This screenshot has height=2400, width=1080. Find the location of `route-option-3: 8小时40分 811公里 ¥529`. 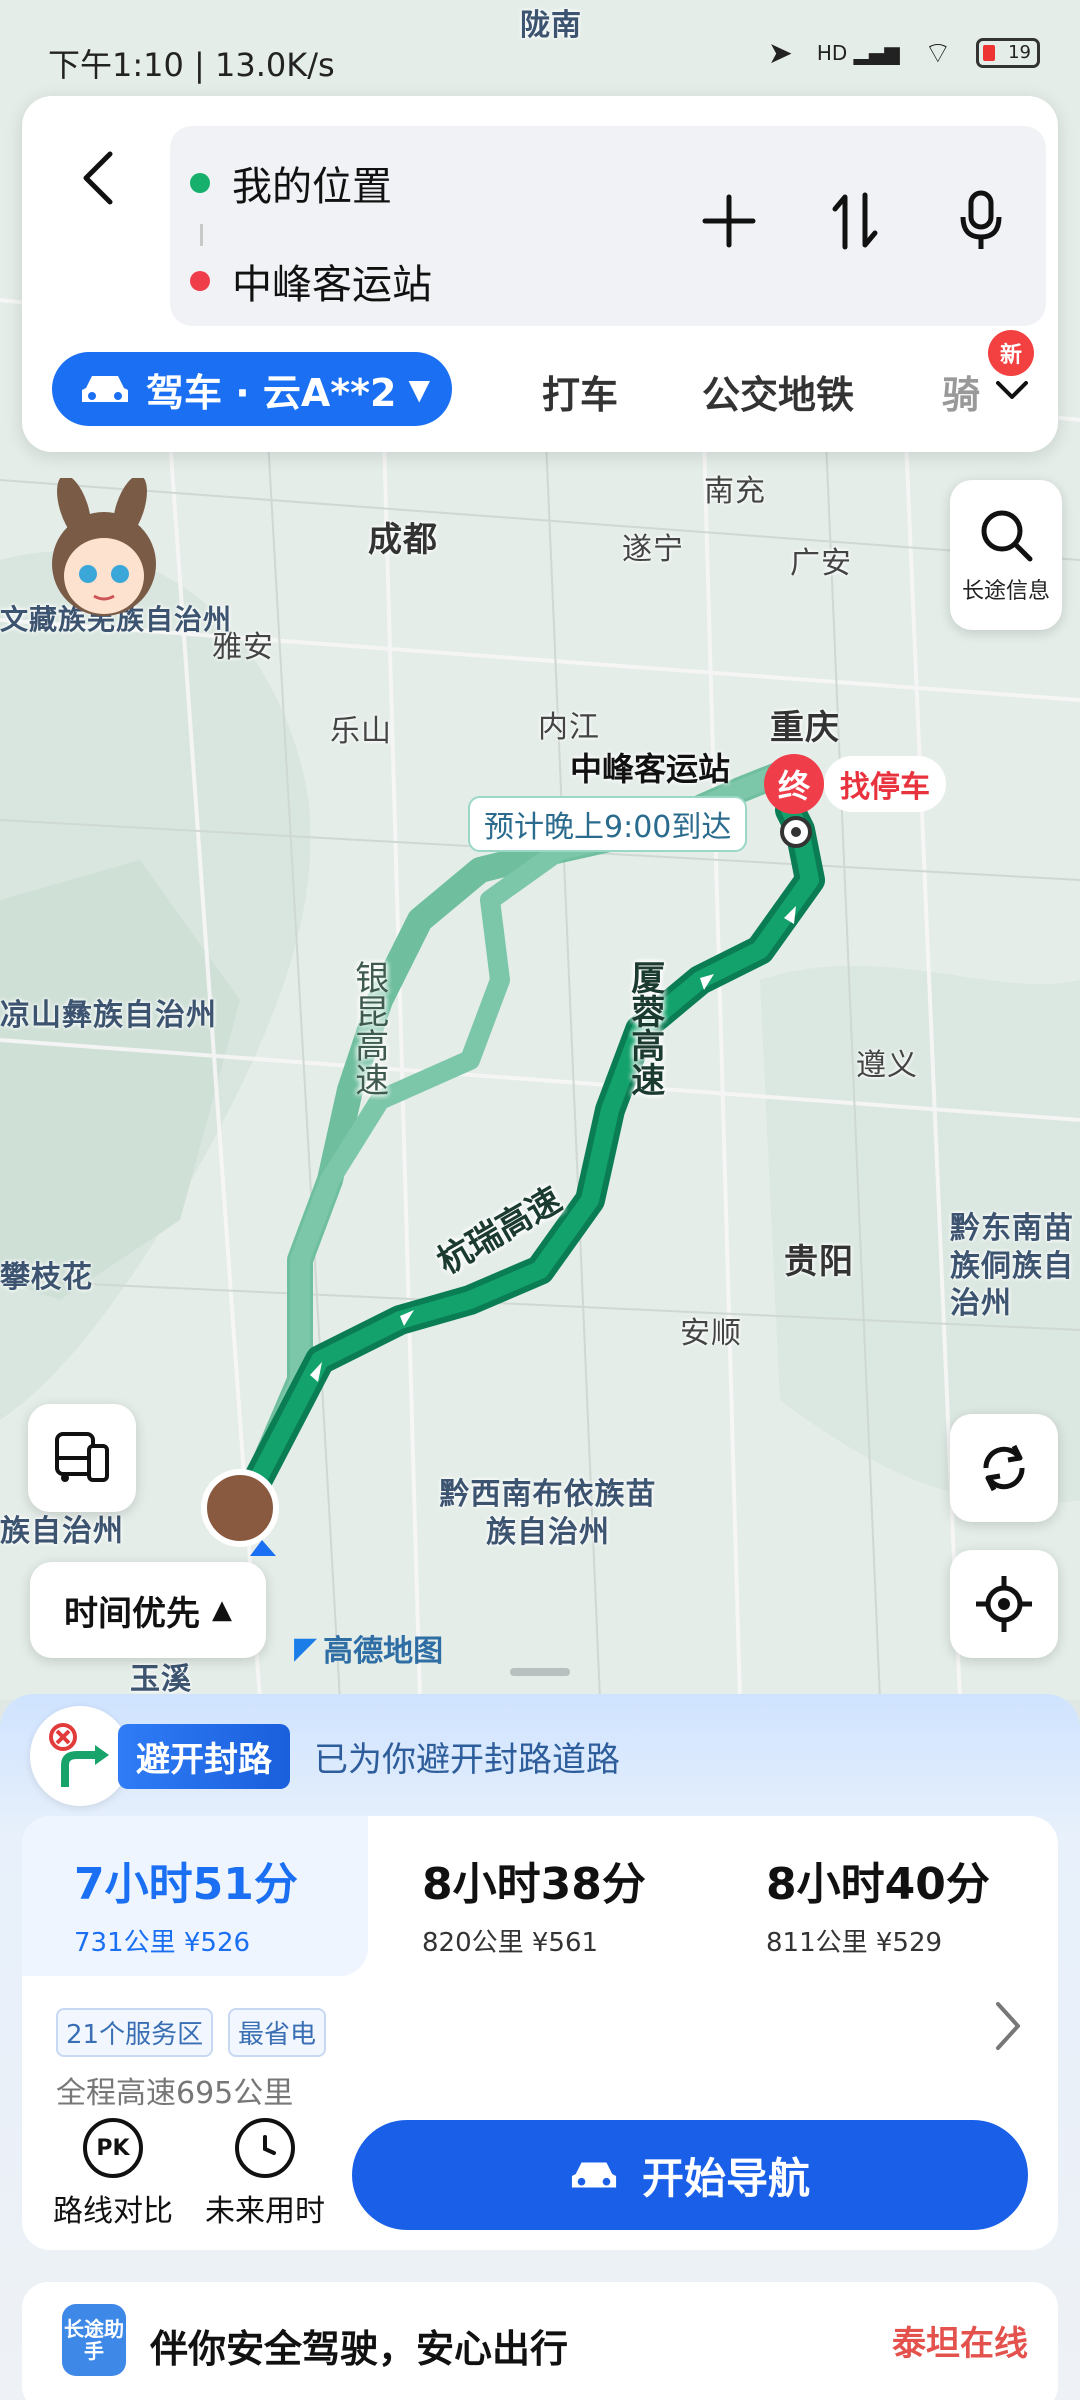

route-option-3: 8小时40分 811公里 ¥529 is located at coordinates (878, 1903).